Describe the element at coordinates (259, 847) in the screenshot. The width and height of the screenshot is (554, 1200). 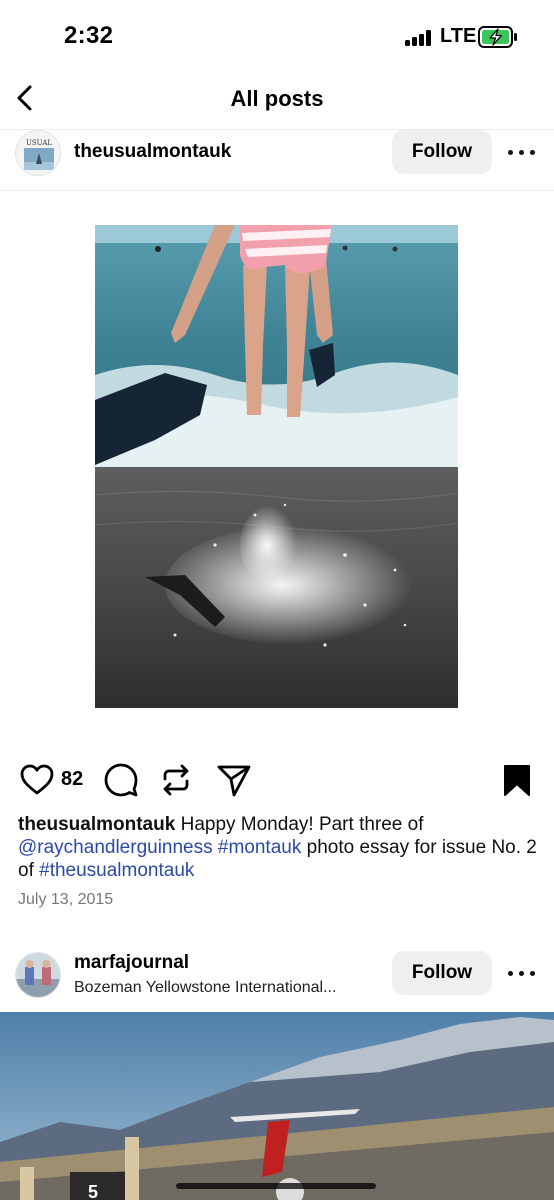
I see `hashtag-link: #montauk` at that location.